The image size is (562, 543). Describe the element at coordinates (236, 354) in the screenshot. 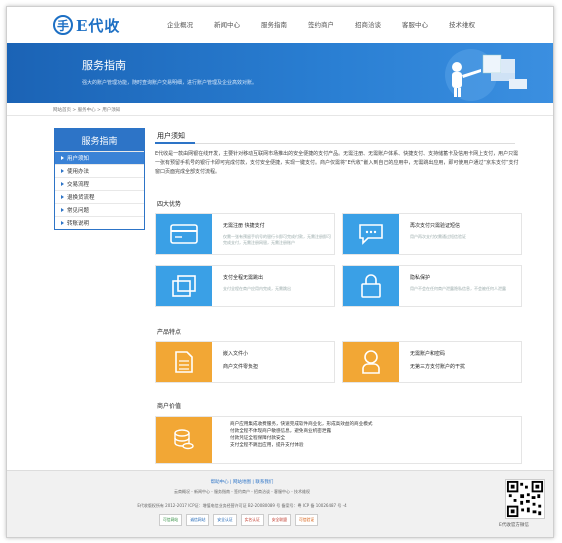

I see `card-title: 嵌入文件小` at that location.